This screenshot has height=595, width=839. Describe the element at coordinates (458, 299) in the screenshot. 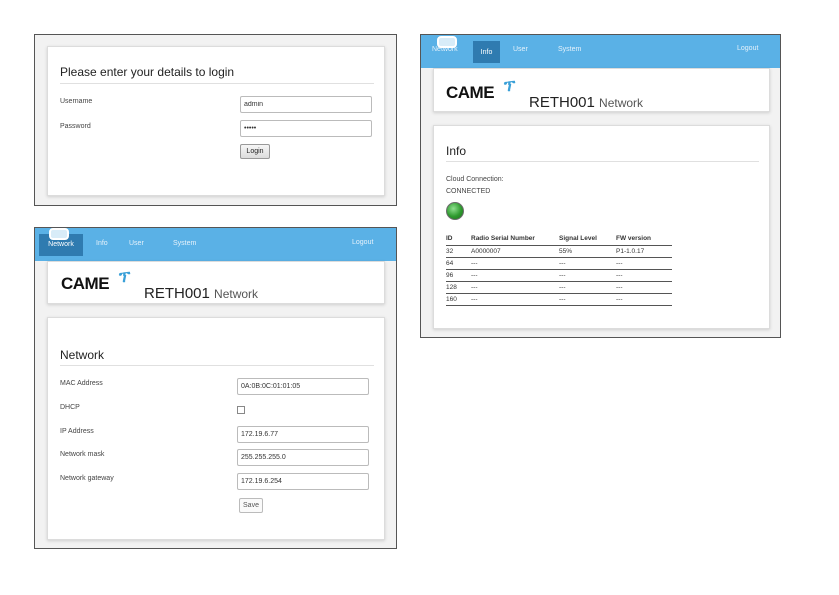

I see `cell-id: 160` at that location.